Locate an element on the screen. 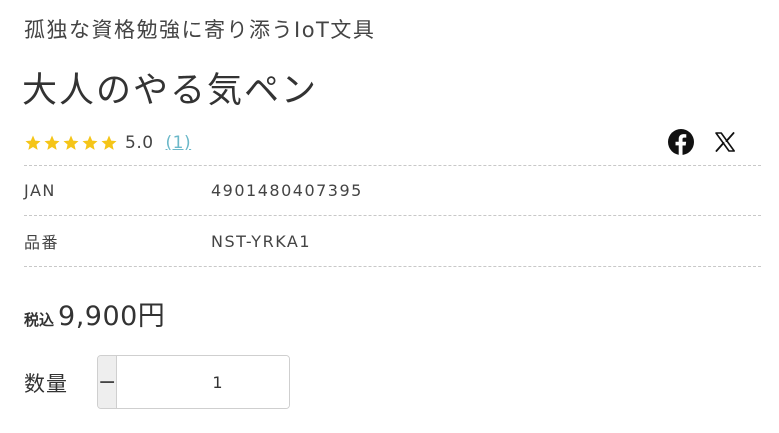  x-share-button is located at coordinates (725, 142).